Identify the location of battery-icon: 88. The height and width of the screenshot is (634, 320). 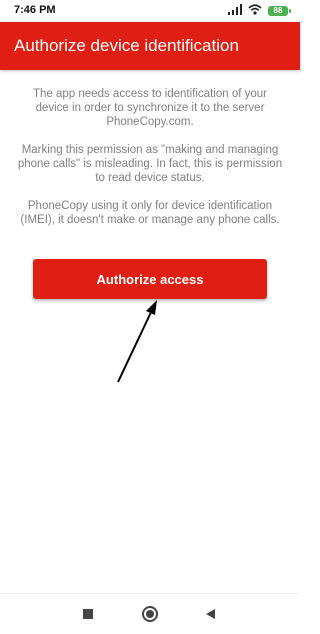
(279, 11).